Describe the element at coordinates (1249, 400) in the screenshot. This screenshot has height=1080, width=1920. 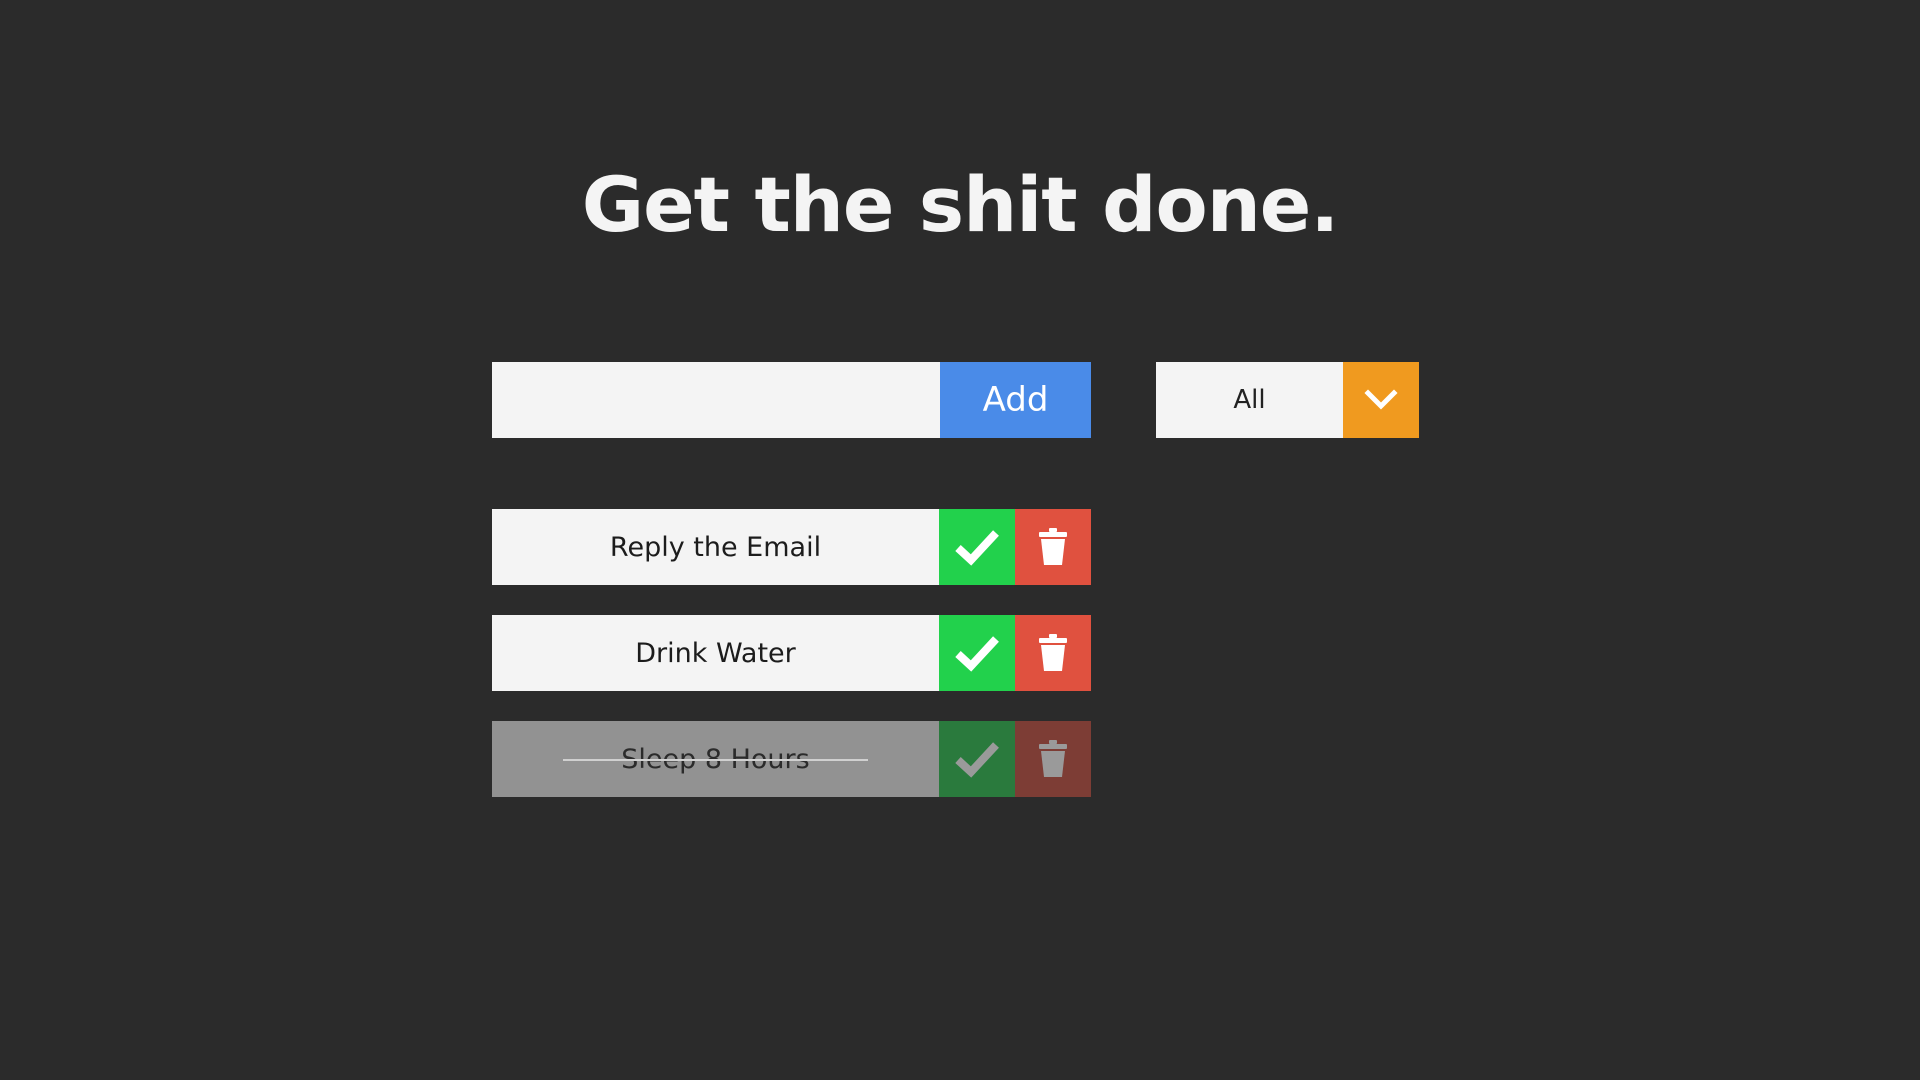
I see `filter-selected-value: All` at that location.